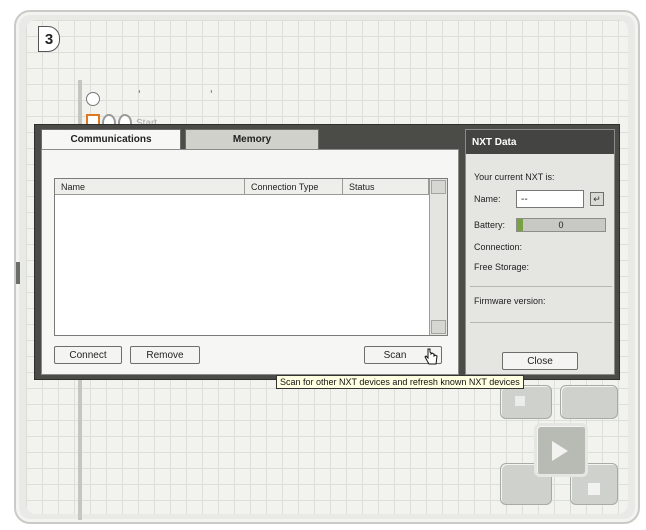  I want to click on pad-button-top-right, so click(589, 402).